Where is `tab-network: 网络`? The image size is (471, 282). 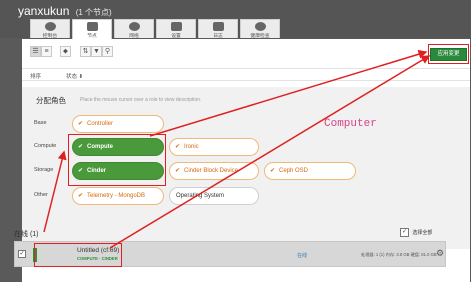
tab-network: 网络 is located at coordinates (134, 29).